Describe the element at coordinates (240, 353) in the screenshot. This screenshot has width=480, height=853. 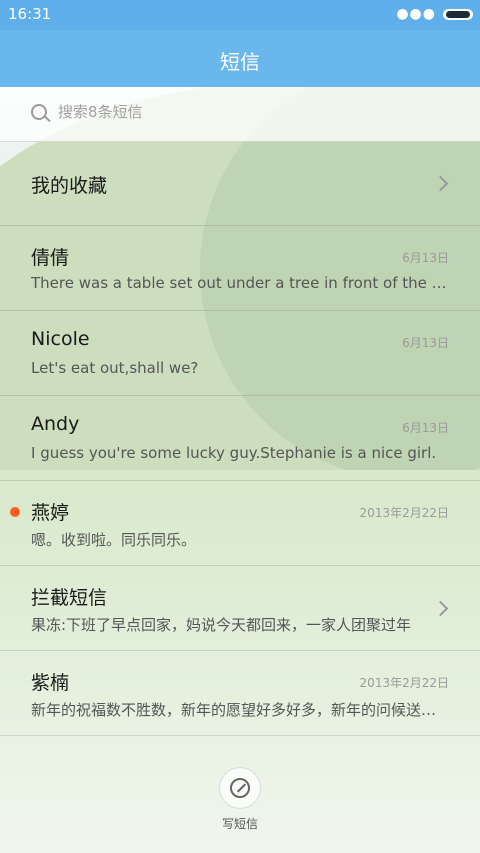
I see `conversation-item: Nicole 6月13日 Let's eat out,shall we?` at that location.